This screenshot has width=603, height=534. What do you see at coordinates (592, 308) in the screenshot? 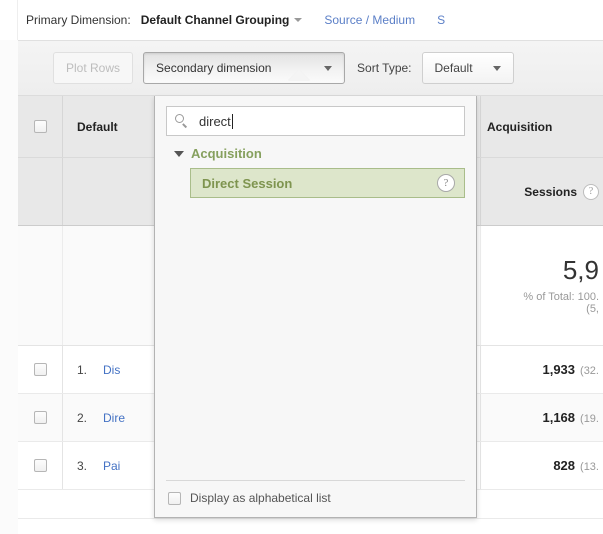
I see `summary-absolute-total: (5,` at bounding box center [592, 308].